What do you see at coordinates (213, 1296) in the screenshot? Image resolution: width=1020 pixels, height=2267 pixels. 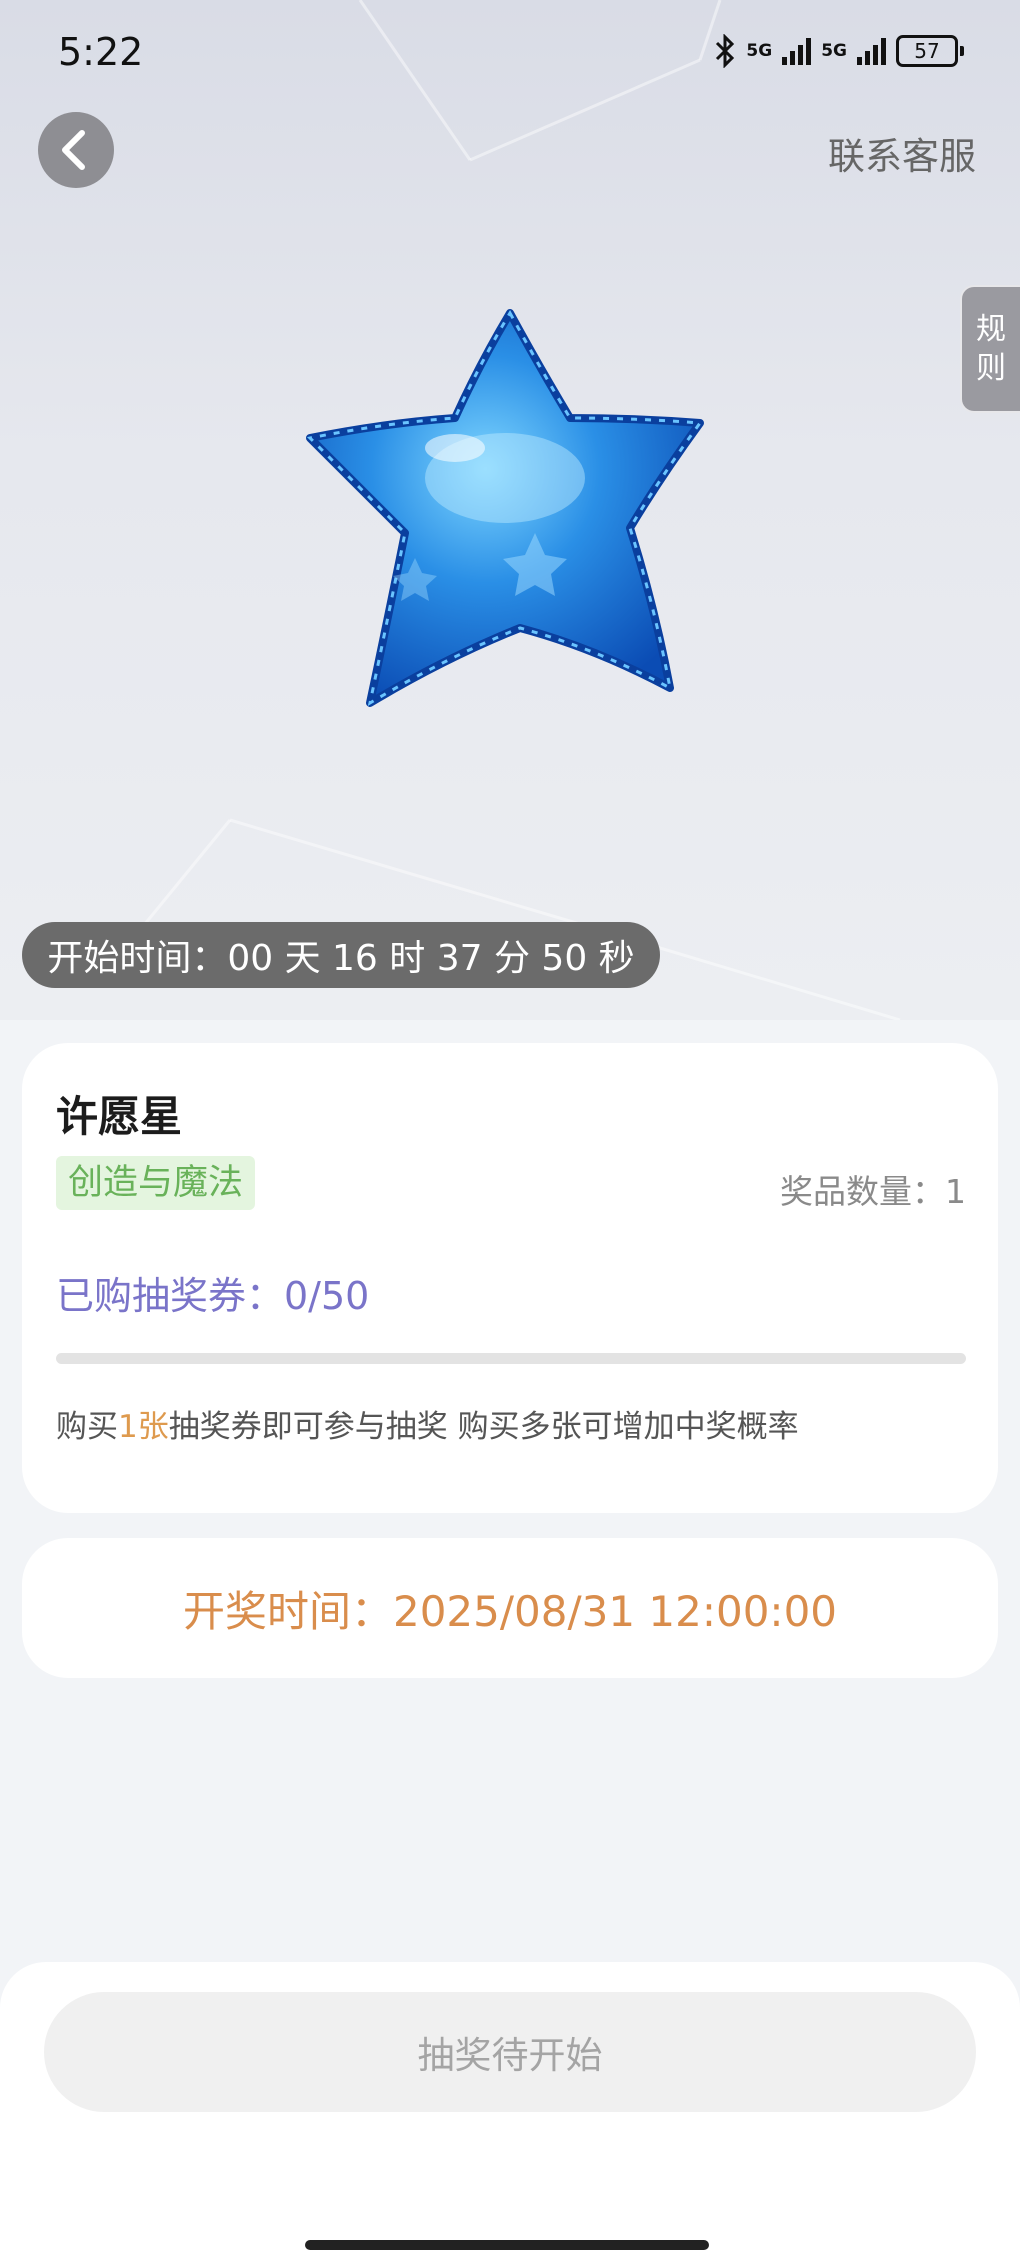 I see `purchased-tickets: 已购抽奖券：0/50` at bounding box center [213, 1296].